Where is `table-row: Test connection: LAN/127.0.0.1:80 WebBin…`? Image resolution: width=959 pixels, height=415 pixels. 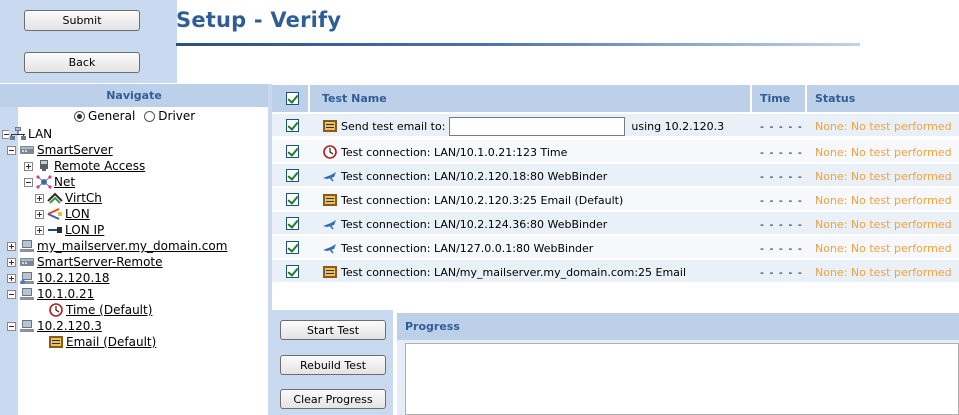
table-row: Test connection: LAN/127.0.0.1:80 WebBin… is located at coordinates (615, 248).